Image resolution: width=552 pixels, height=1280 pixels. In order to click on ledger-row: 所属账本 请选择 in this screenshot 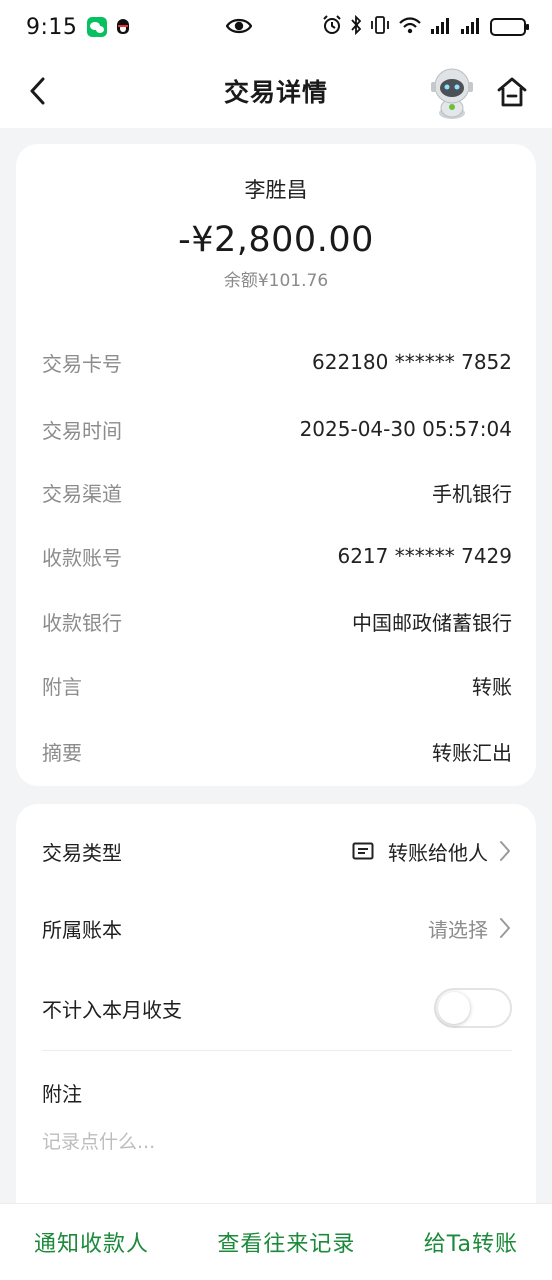, I will do `click(277, 928)`.